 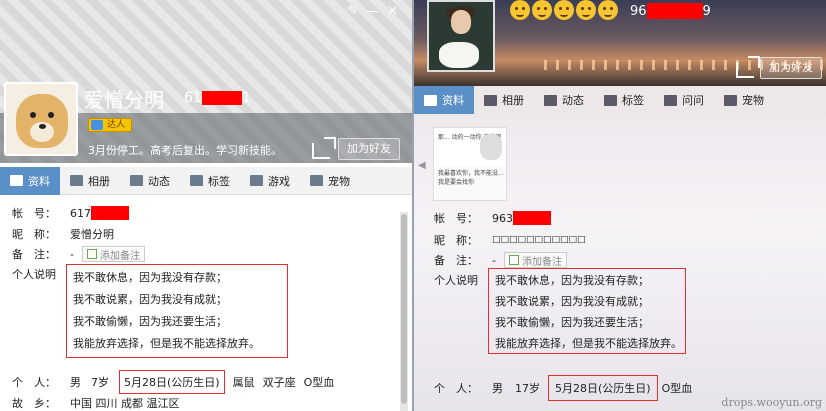 I want to click on tab-label: 相册, so click(x=99, y=181).